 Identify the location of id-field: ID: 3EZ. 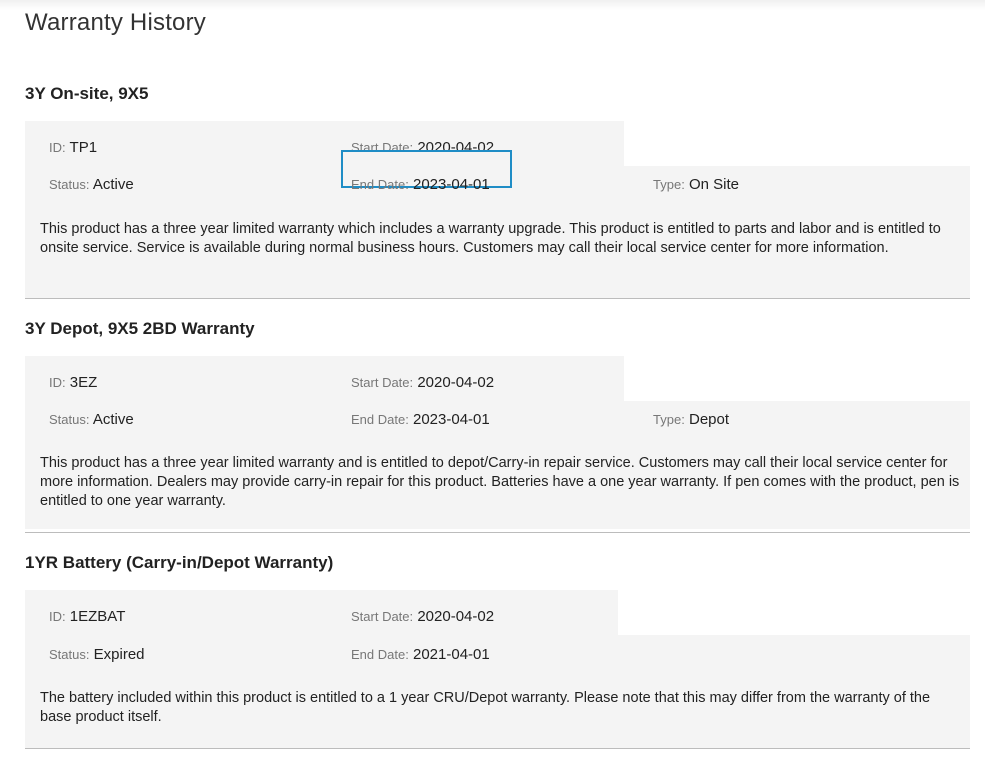
(73, 382).